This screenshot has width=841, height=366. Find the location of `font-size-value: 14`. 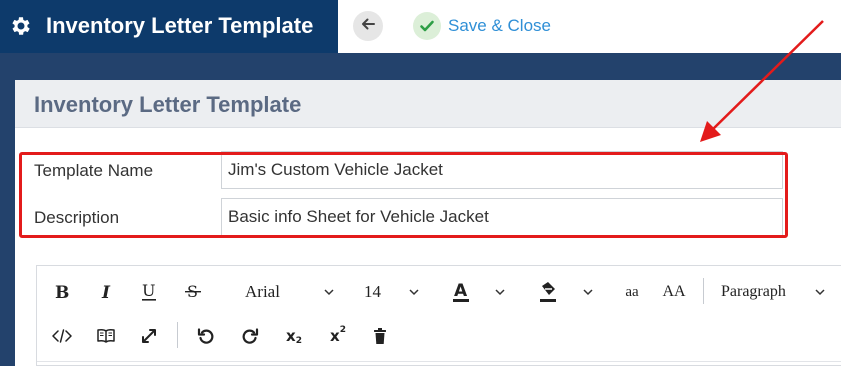

font-size-value: 14 is located at coordinates (372, 291).